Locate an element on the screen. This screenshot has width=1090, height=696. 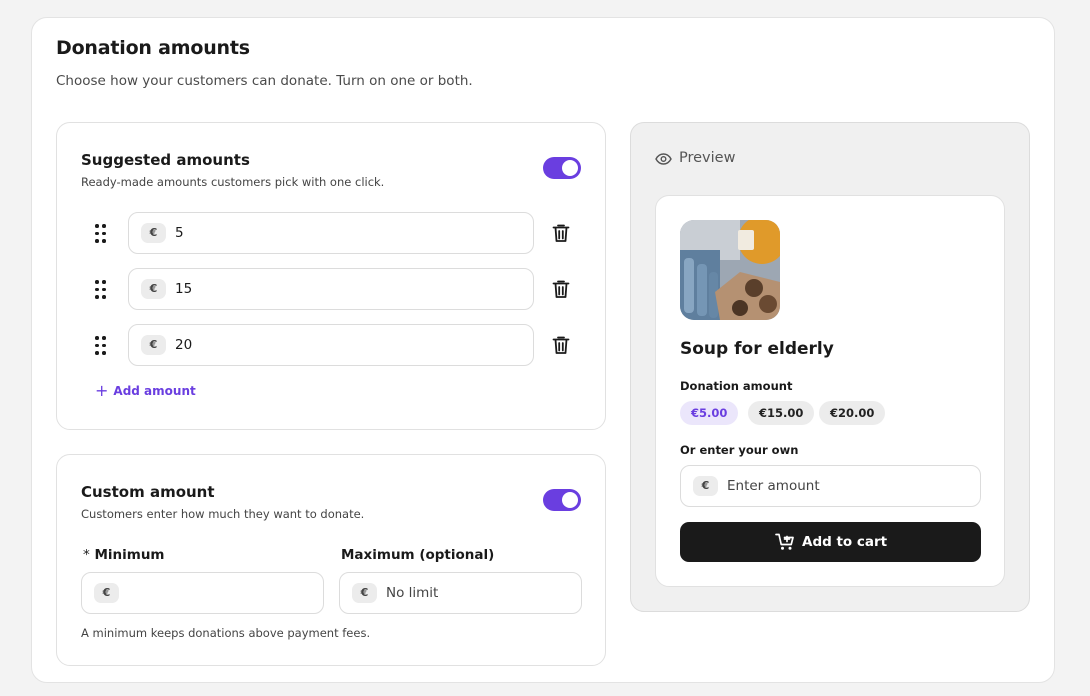
cart-add-icon is located at coordinates (784, 541).